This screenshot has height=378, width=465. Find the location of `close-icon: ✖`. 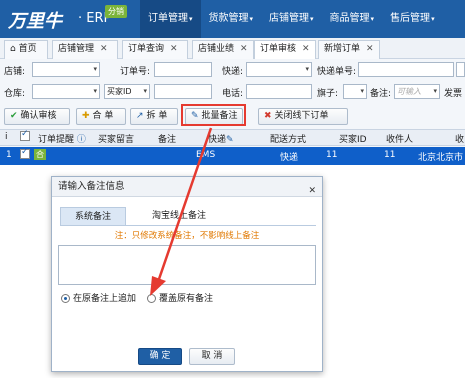

close-icon: ✖ is located at coordinates (268, 116).